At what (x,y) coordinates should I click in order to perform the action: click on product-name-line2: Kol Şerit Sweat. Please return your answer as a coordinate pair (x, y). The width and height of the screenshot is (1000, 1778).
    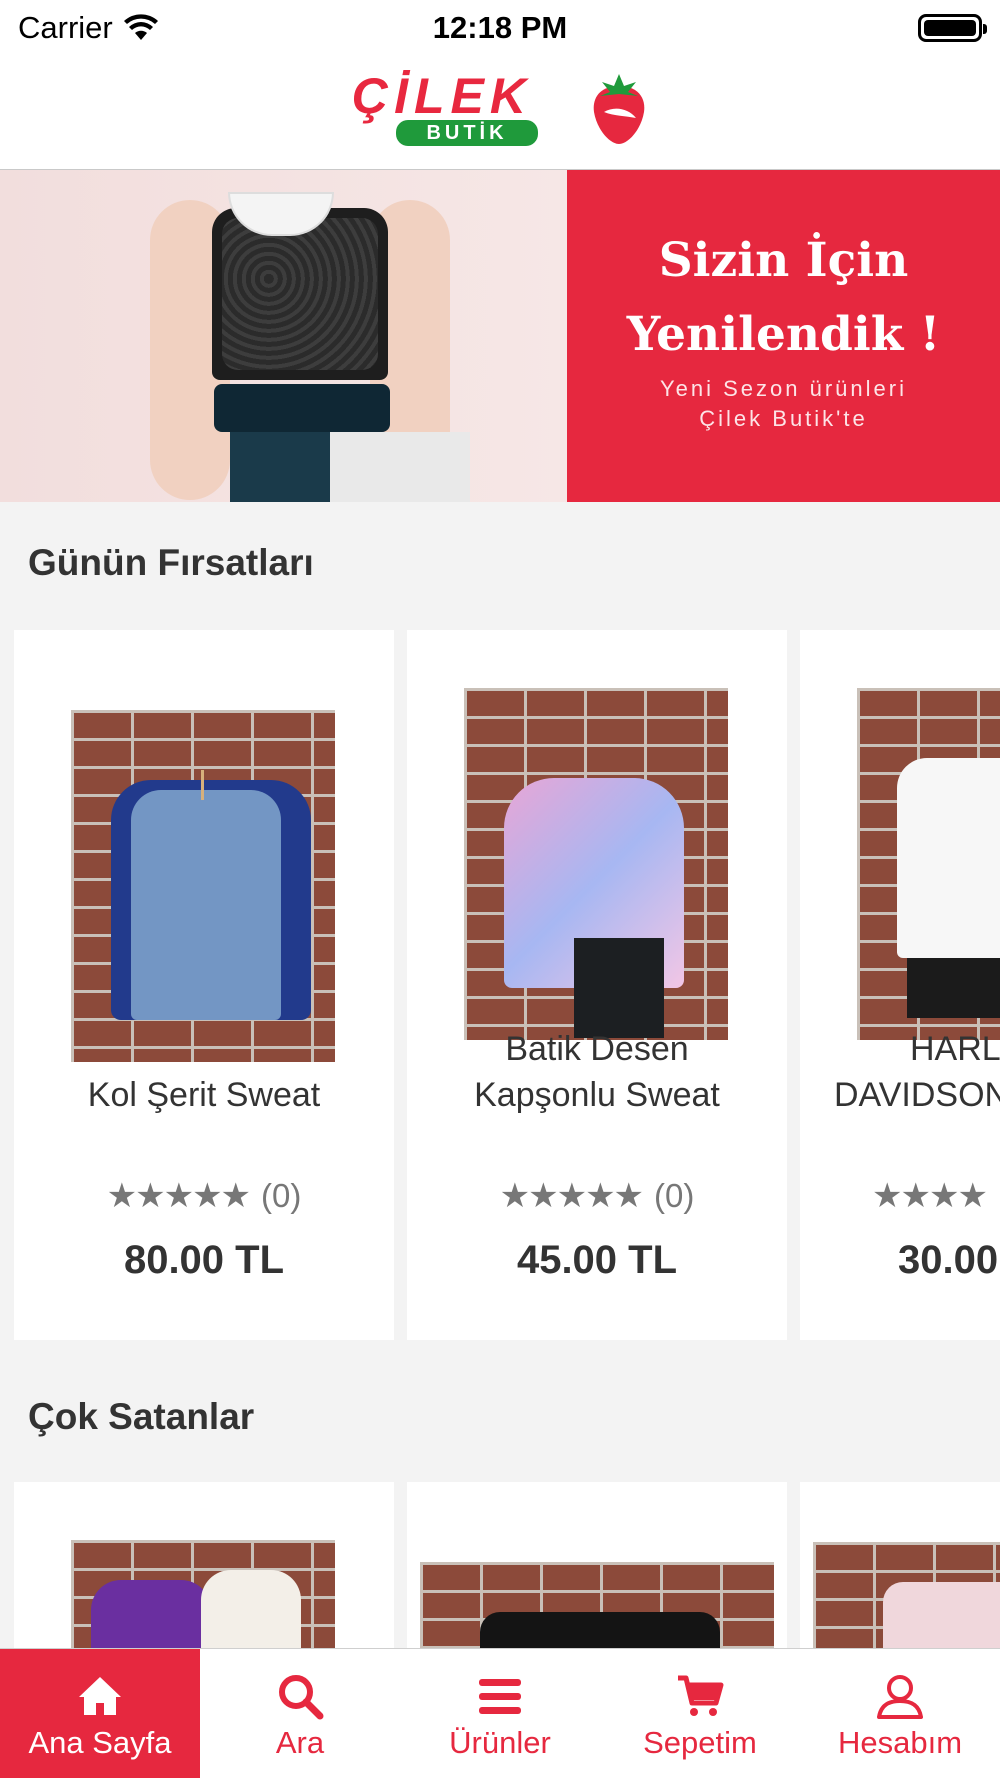
    Looking at the image, I should click on (204, 1095).